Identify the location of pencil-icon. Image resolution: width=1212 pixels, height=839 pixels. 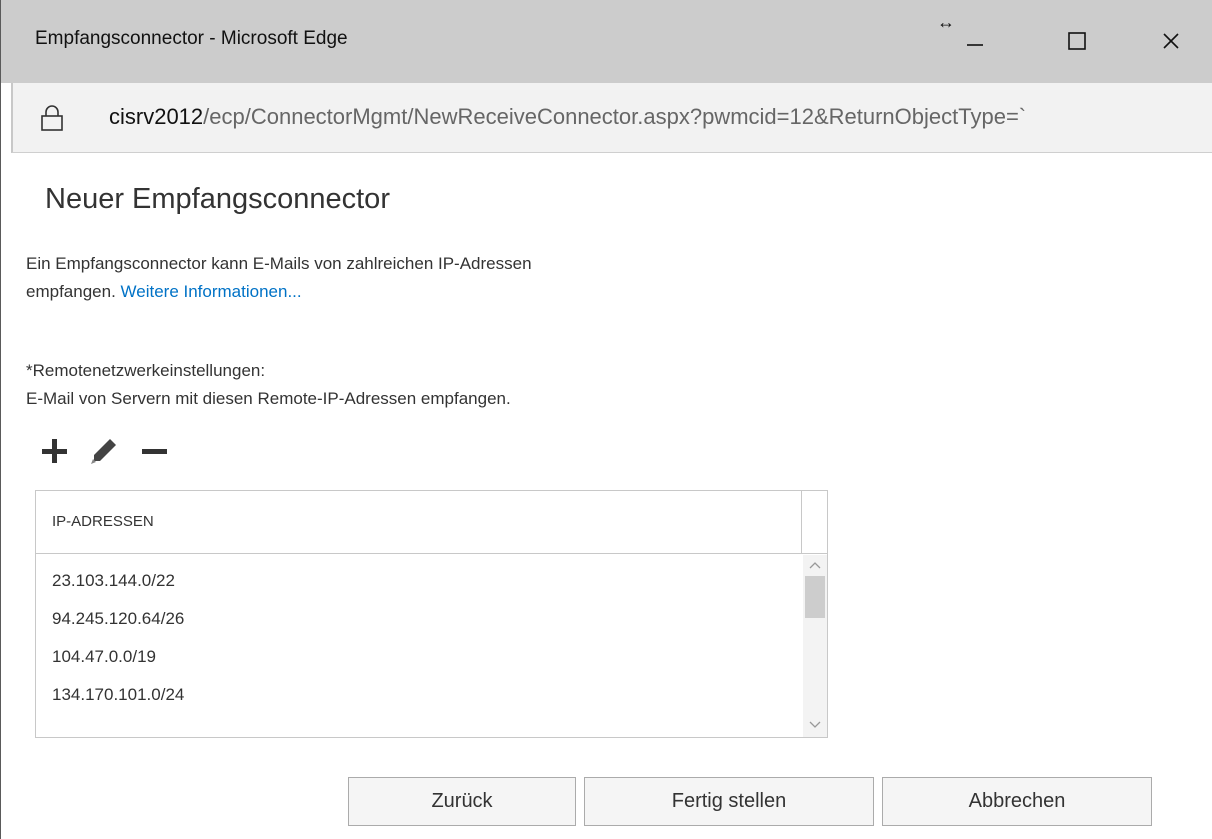
(103, 451).